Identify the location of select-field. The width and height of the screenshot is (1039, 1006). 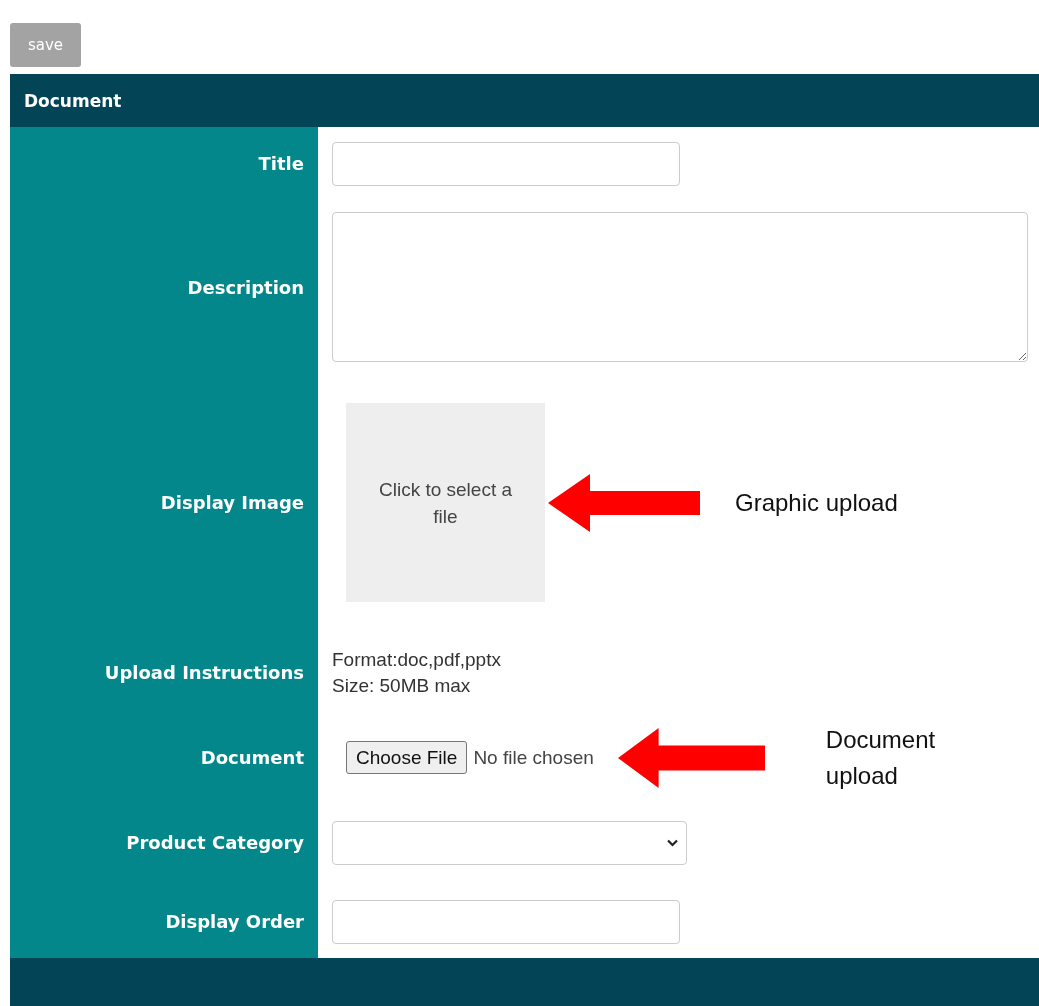
(509, 842).